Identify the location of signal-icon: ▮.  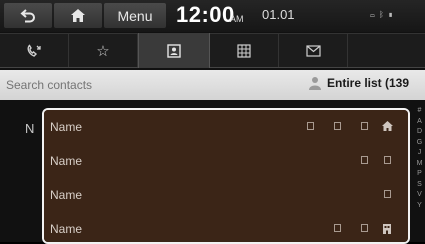
(391, 14).